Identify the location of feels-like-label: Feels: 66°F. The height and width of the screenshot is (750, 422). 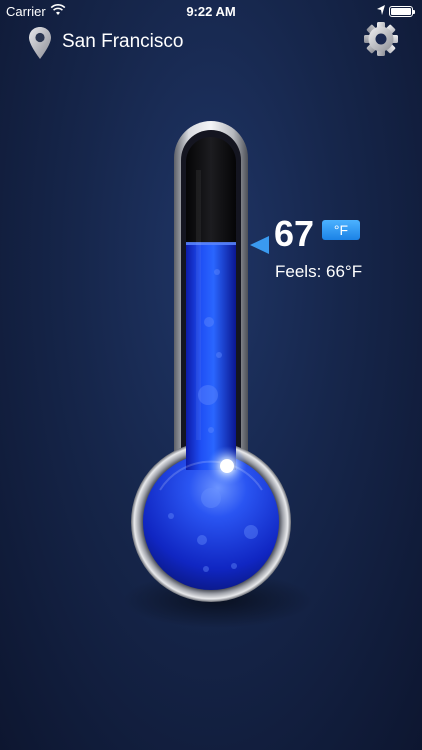
(319, 271).